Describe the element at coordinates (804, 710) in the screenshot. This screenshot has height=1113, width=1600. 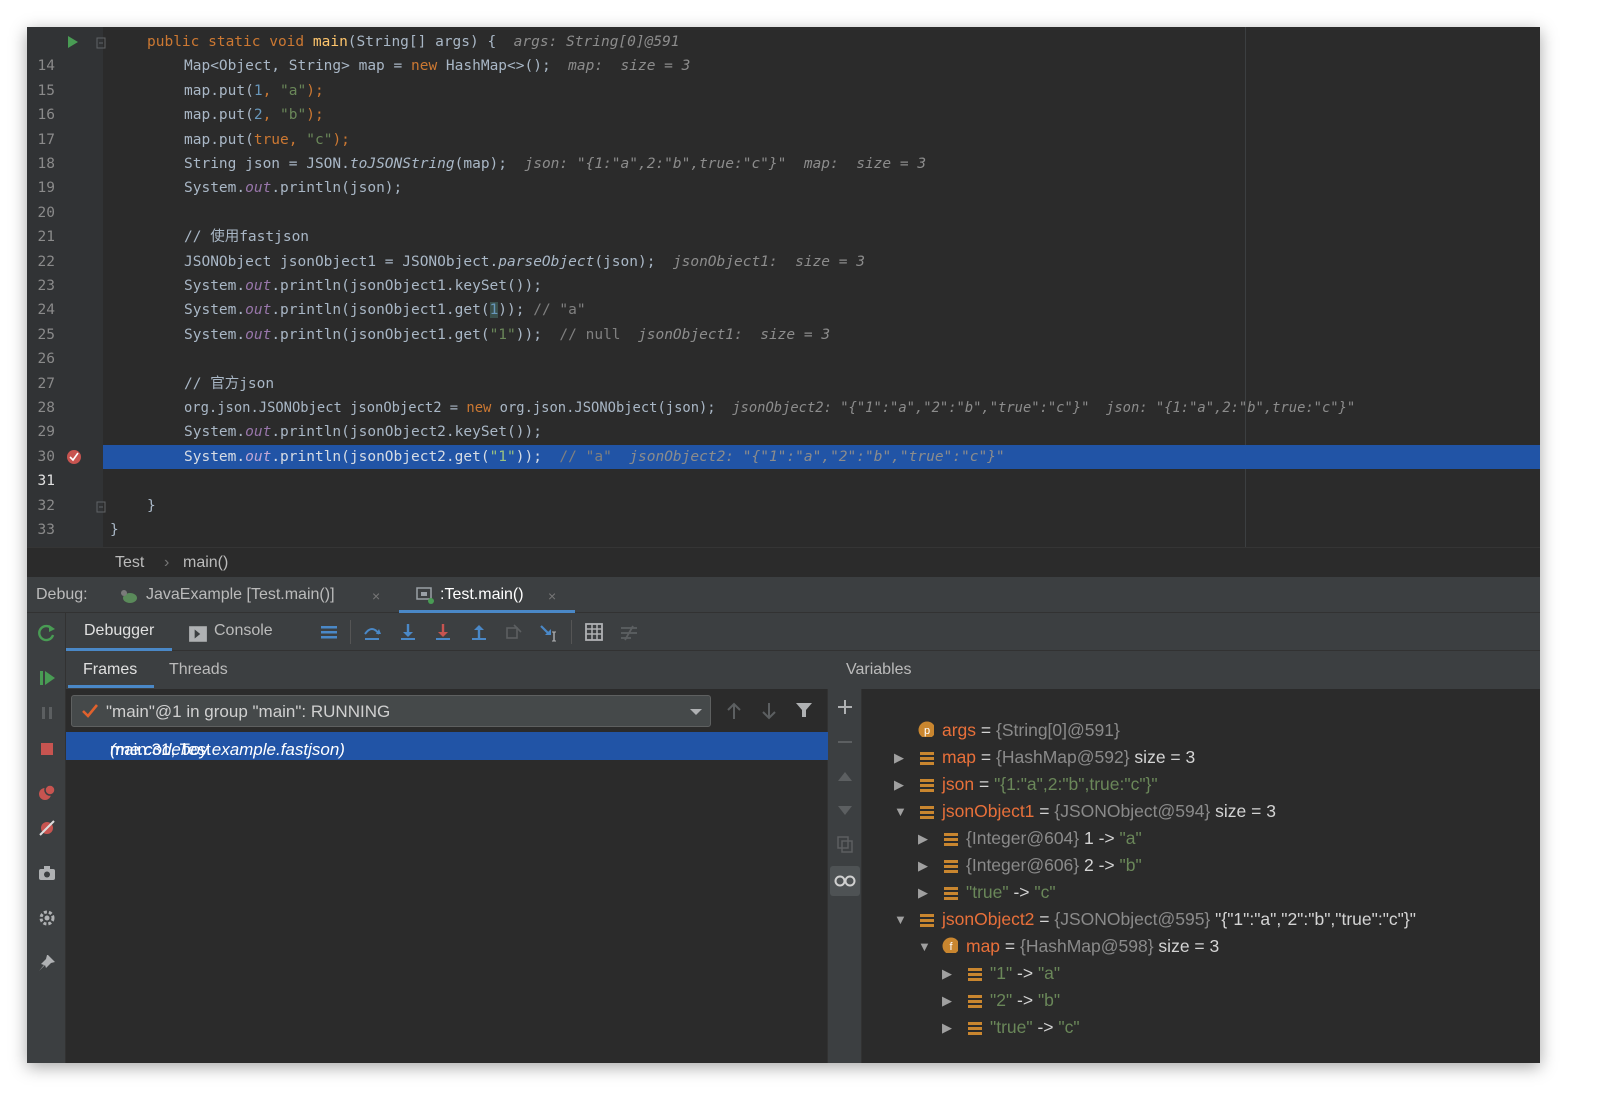
I see `filter-icon` at that location.